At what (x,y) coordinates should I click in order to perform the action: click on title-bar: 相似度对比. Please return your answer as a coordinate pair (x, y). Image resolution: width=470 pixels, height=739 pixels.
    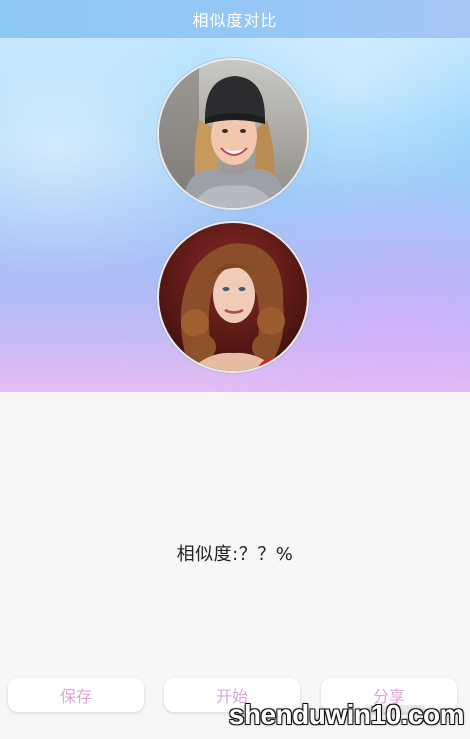
    Looking at the image, I should click on (235, 19).